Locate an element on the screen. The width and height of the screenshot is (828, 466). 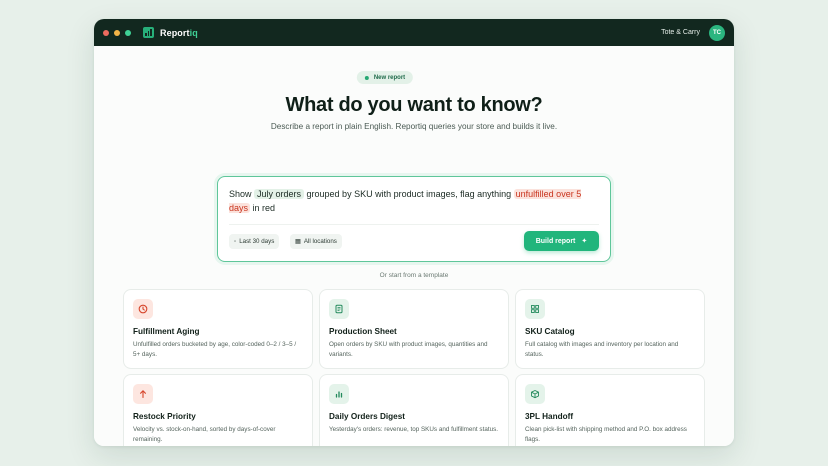
card-title: 3PL Handoff is located at coordinates (549, 416).